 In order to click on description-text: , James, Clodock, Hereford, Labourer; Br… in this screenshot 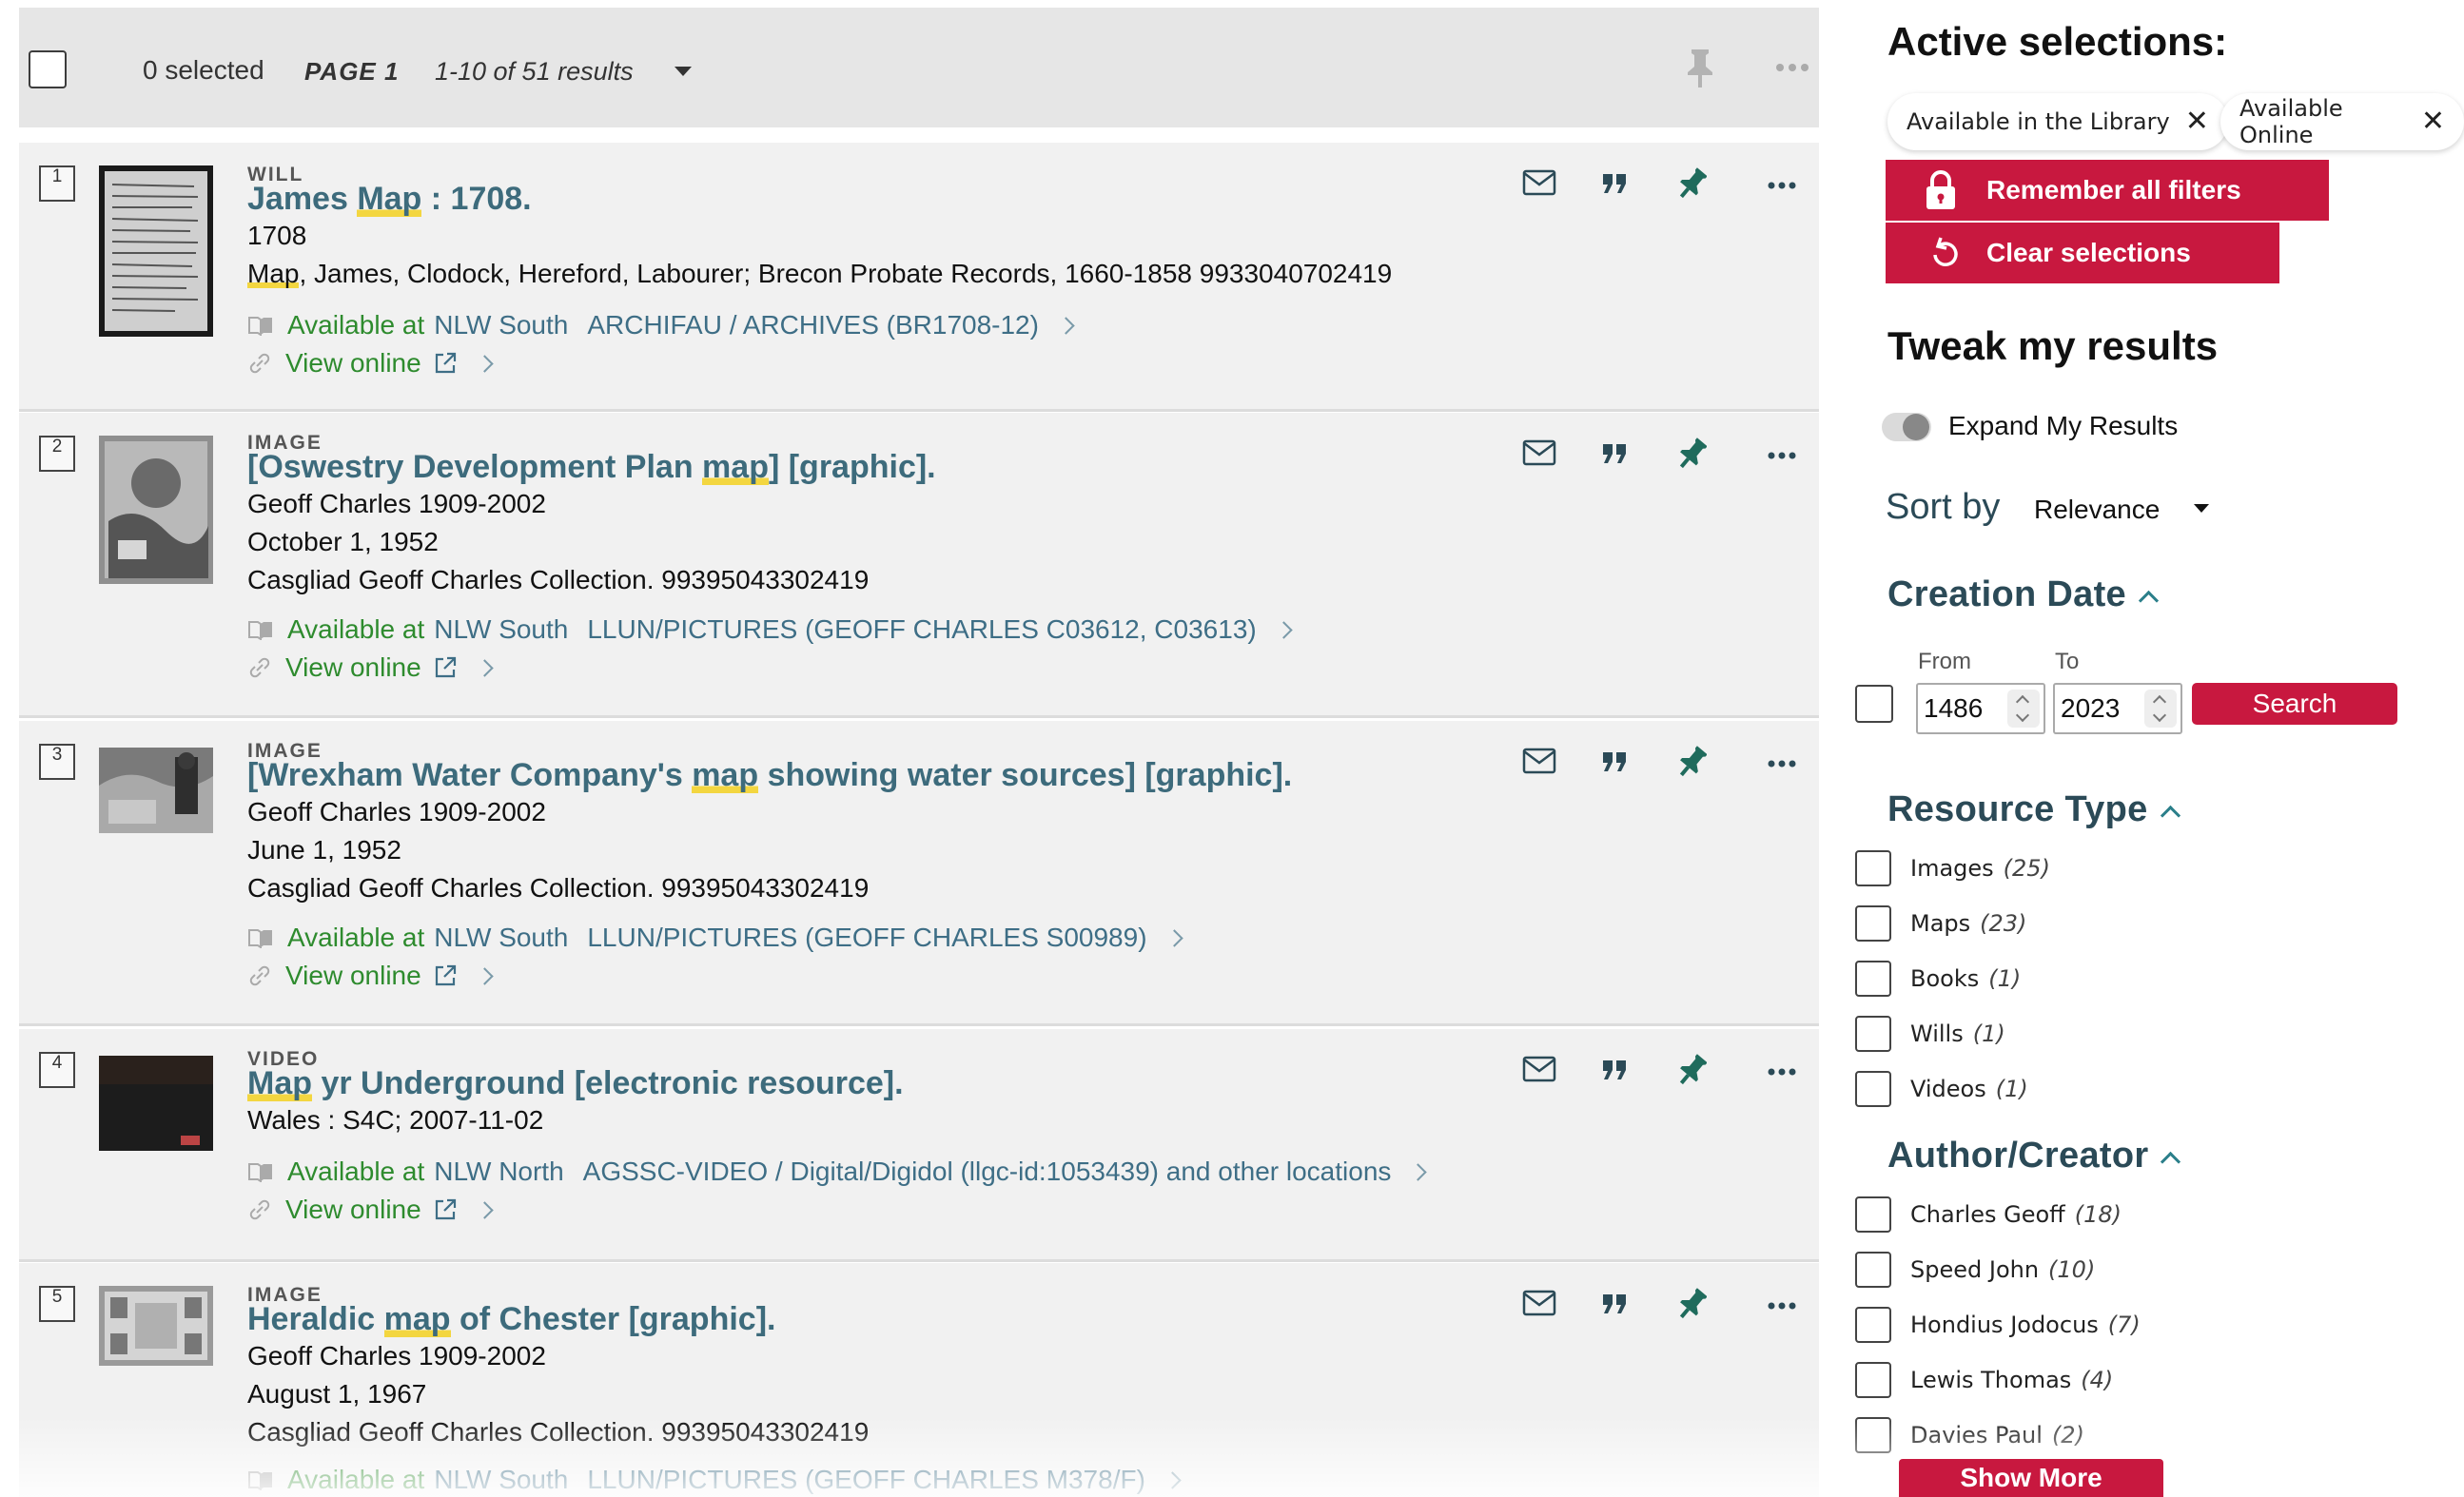, I will do `click(846, 273)`.